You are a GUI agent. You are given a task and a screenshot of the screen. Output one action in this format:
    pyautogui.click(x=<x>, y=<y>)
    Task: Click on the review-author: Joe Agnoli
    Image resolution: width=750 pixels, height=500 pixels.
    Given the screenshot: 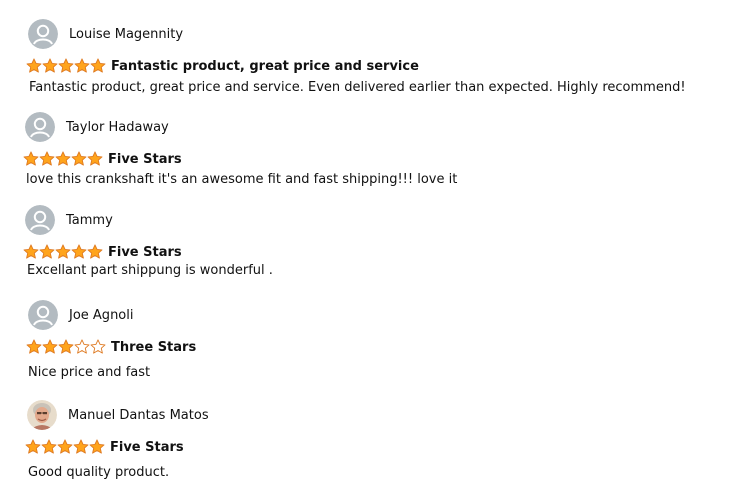 What is the action you would take?
    pyautogui.click(x=80, y=315)
    